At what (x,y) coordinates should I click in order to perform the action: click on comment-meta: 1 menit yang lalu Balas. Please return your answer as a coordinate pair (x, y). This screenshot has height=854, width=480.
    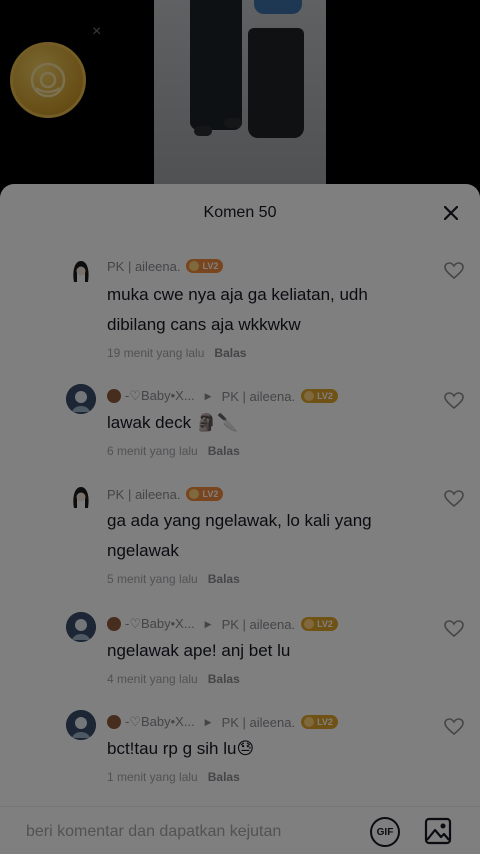
    Looking at the image, I should click on (173, 777).